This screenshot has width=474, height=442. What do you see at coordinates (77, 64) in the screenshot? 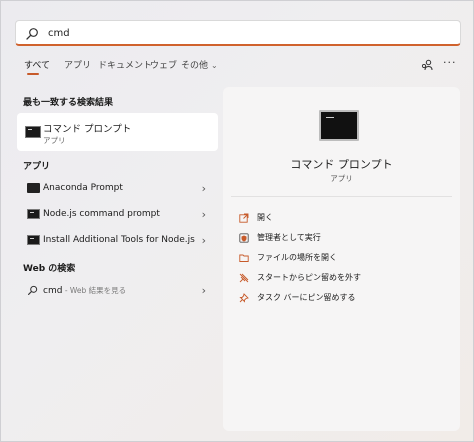
I see `tab-apps: アプリ` at bounding box center [77, 64].